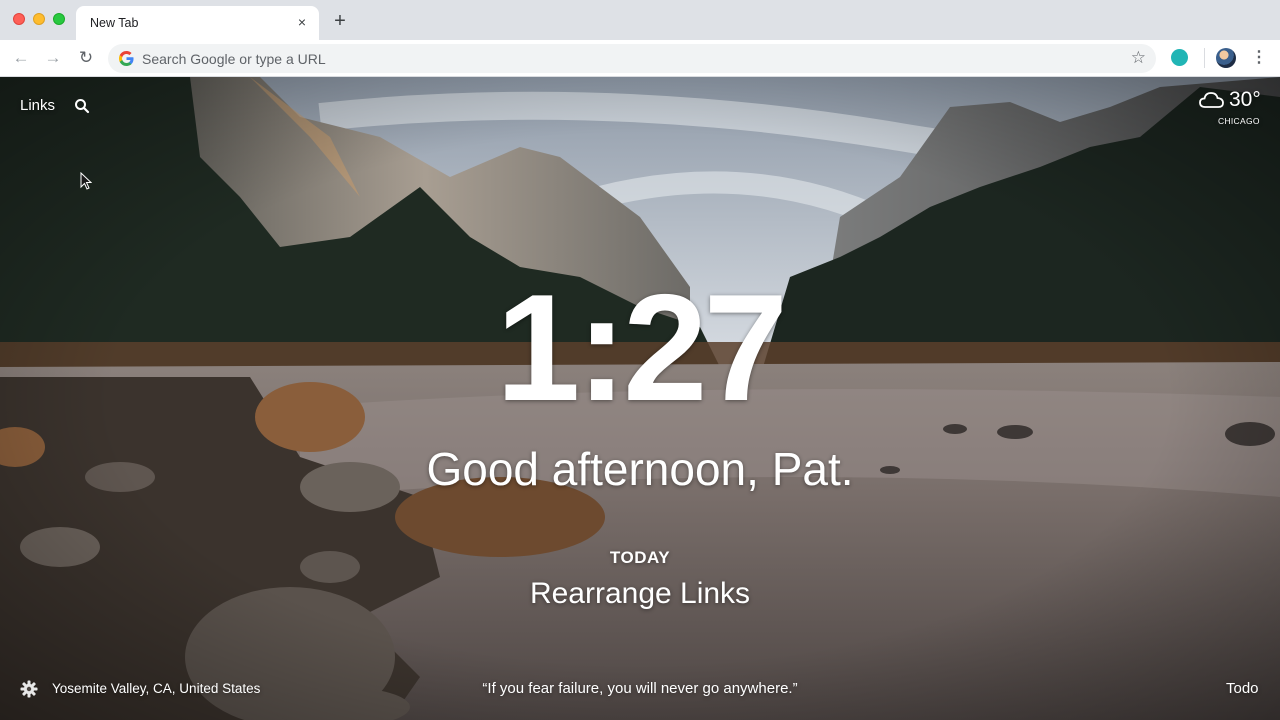 The image size is (1280, 720). What do you see at coordinates (197, 23) in the screenshot?
I see `tab-new-tab: New Tab ×` at bounding box center [197, 23].